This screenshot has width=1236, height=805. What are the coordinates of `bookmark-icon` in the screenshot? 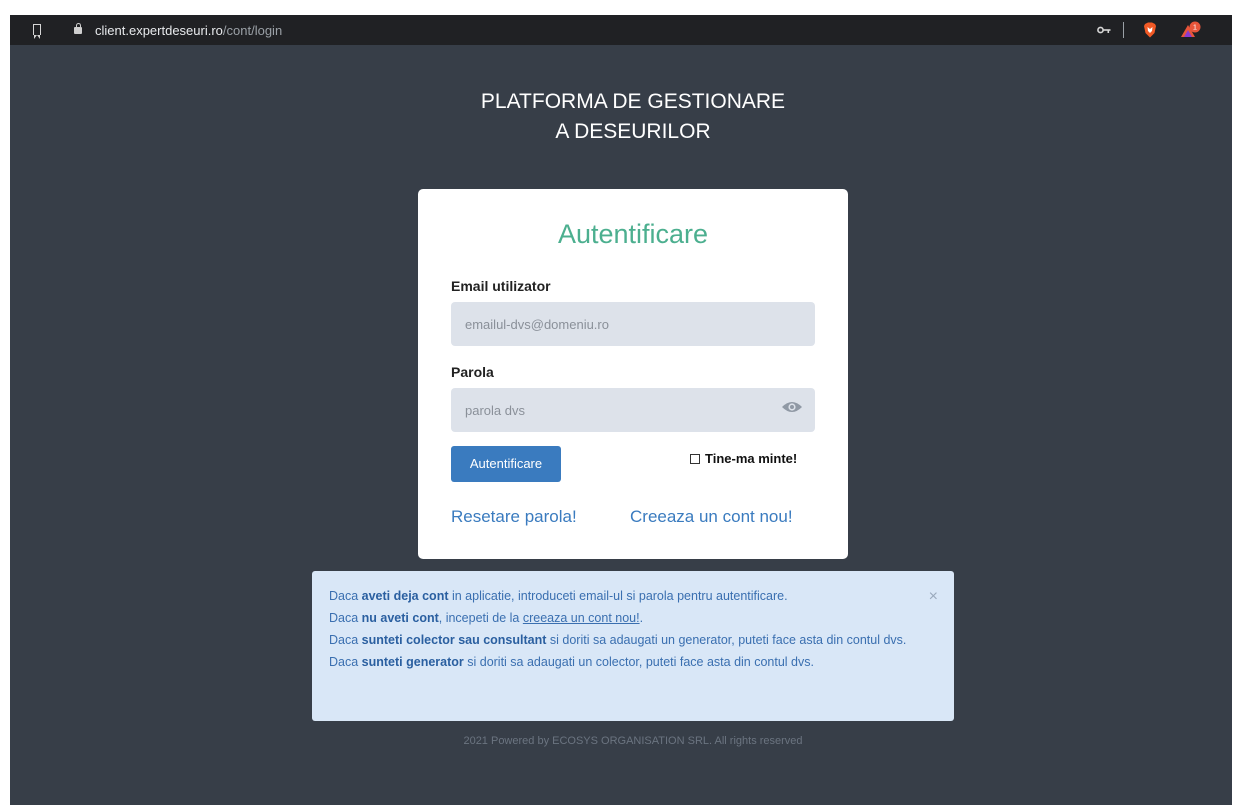 It's located at (37, 31).